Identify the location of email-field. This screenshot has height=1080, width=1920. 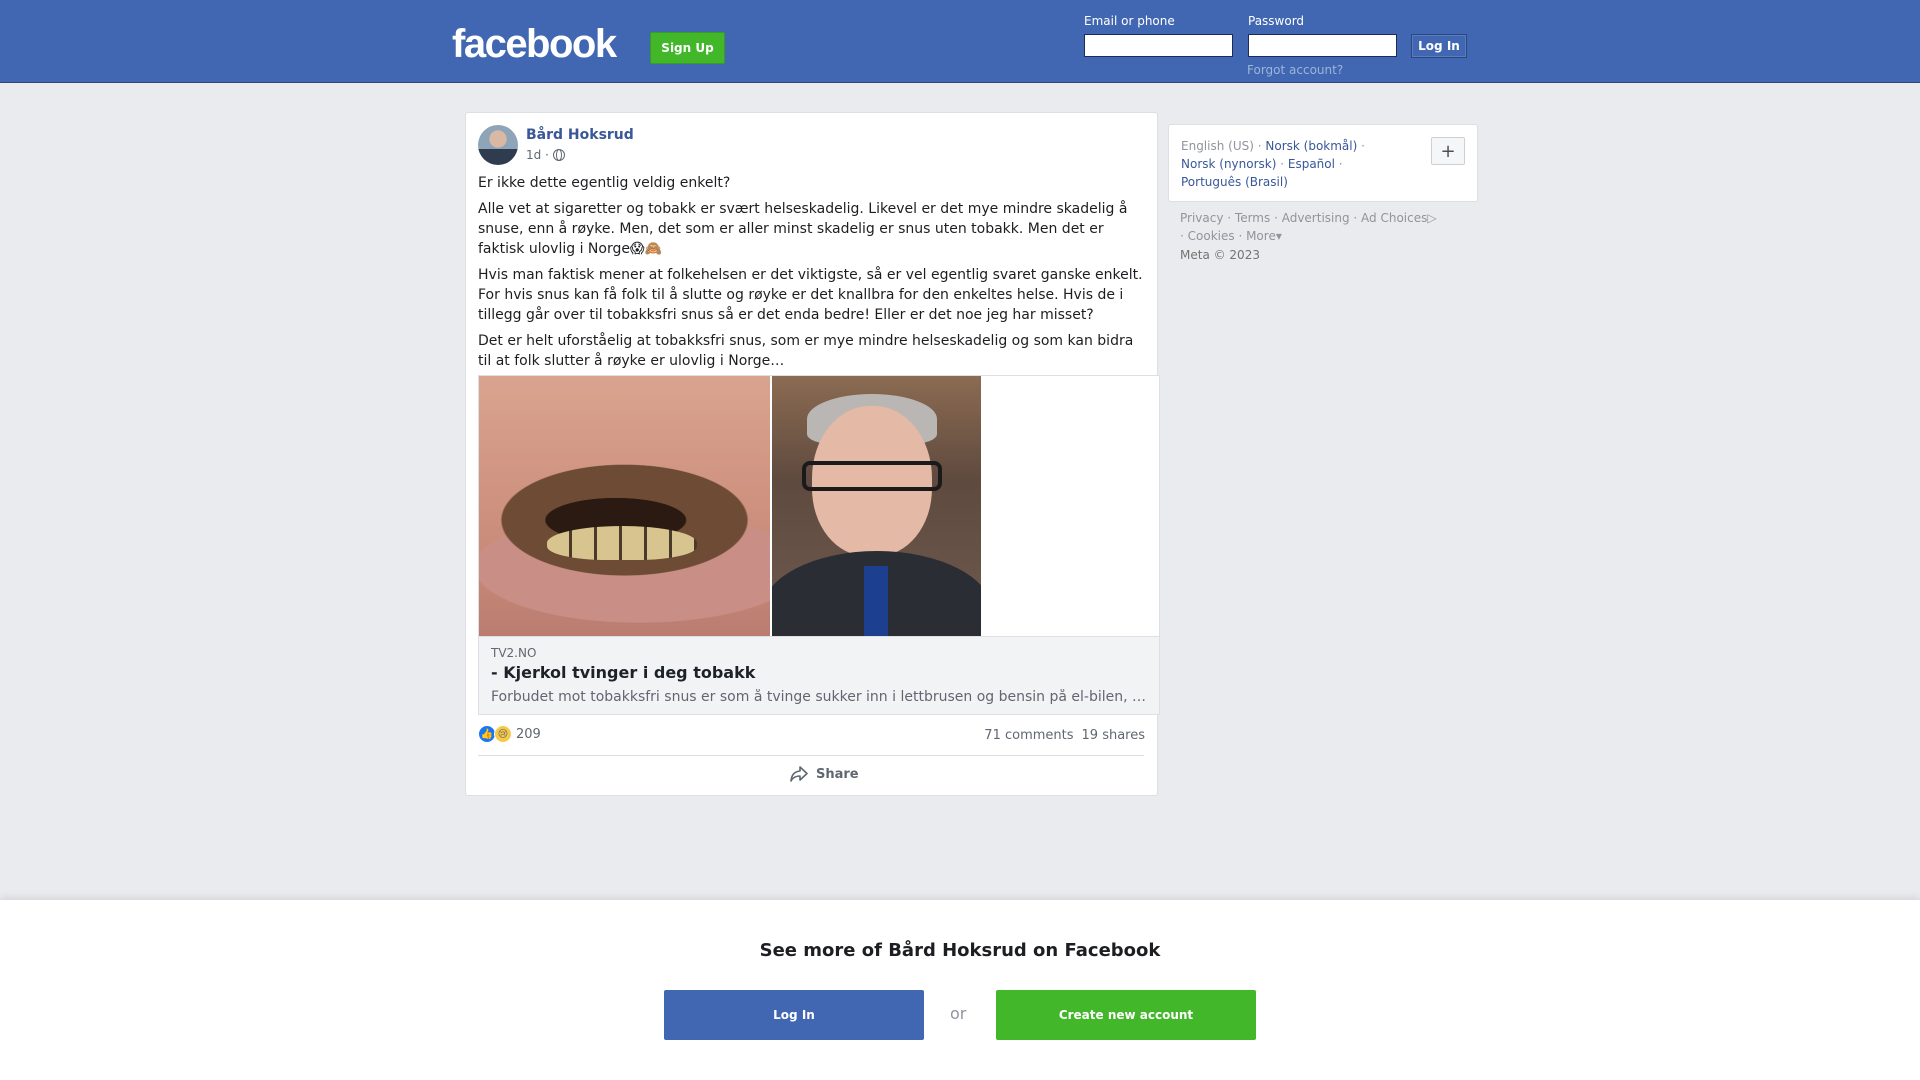
(1158, 45).